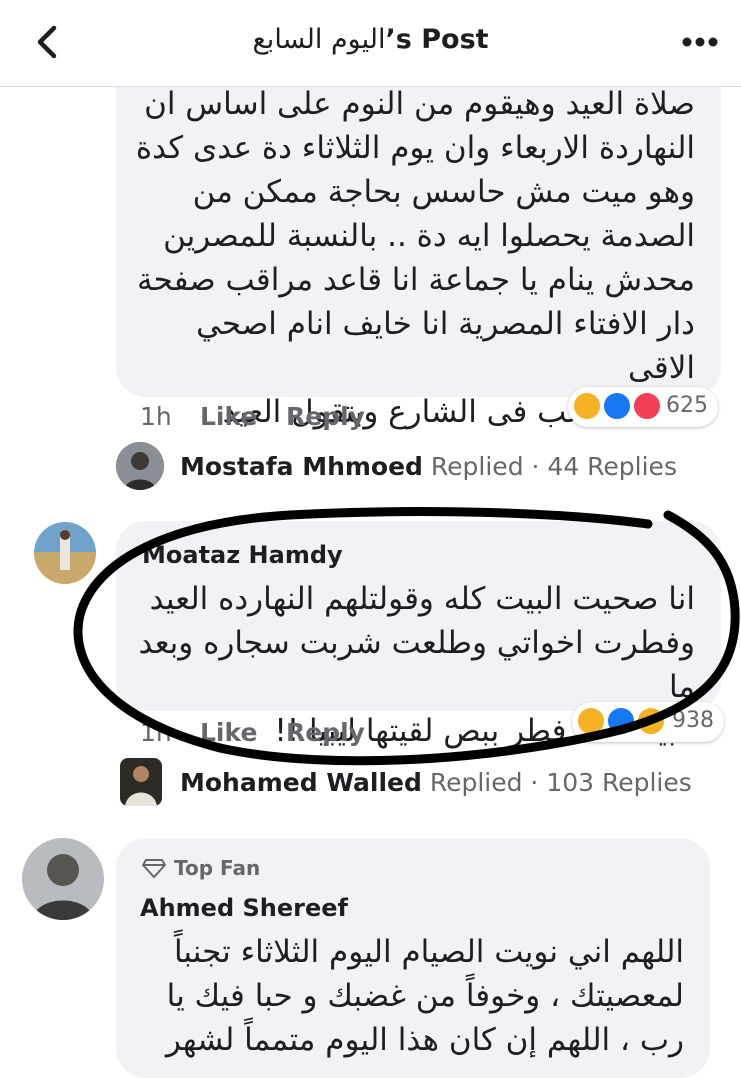 The image size is (741, 1078). Describe the element at coordinates (416, 280) in the screenshot. I see `comment-line: محدش ينام يا جماعة انا قاعد مراقب صفحة` at that location.